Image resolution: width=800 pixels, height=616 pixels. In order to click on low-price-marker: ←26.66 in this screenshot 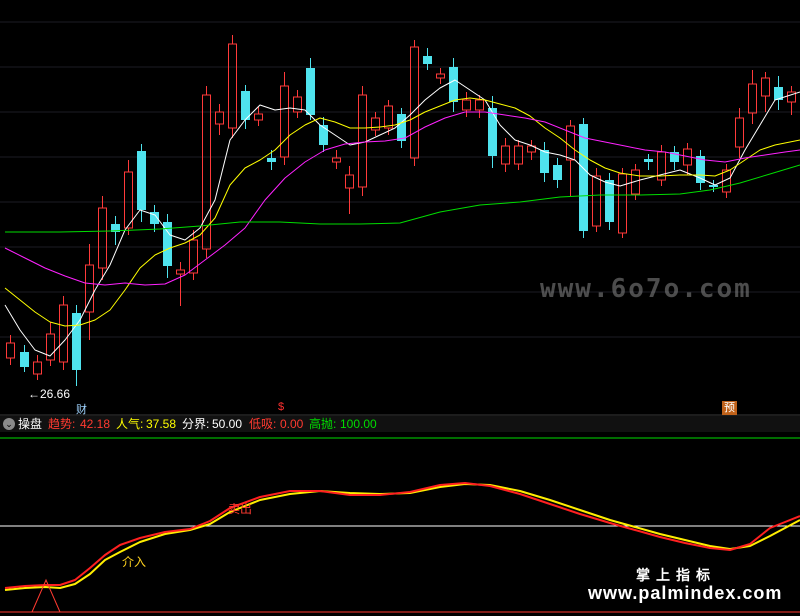, I will do `click(49, 394)`.